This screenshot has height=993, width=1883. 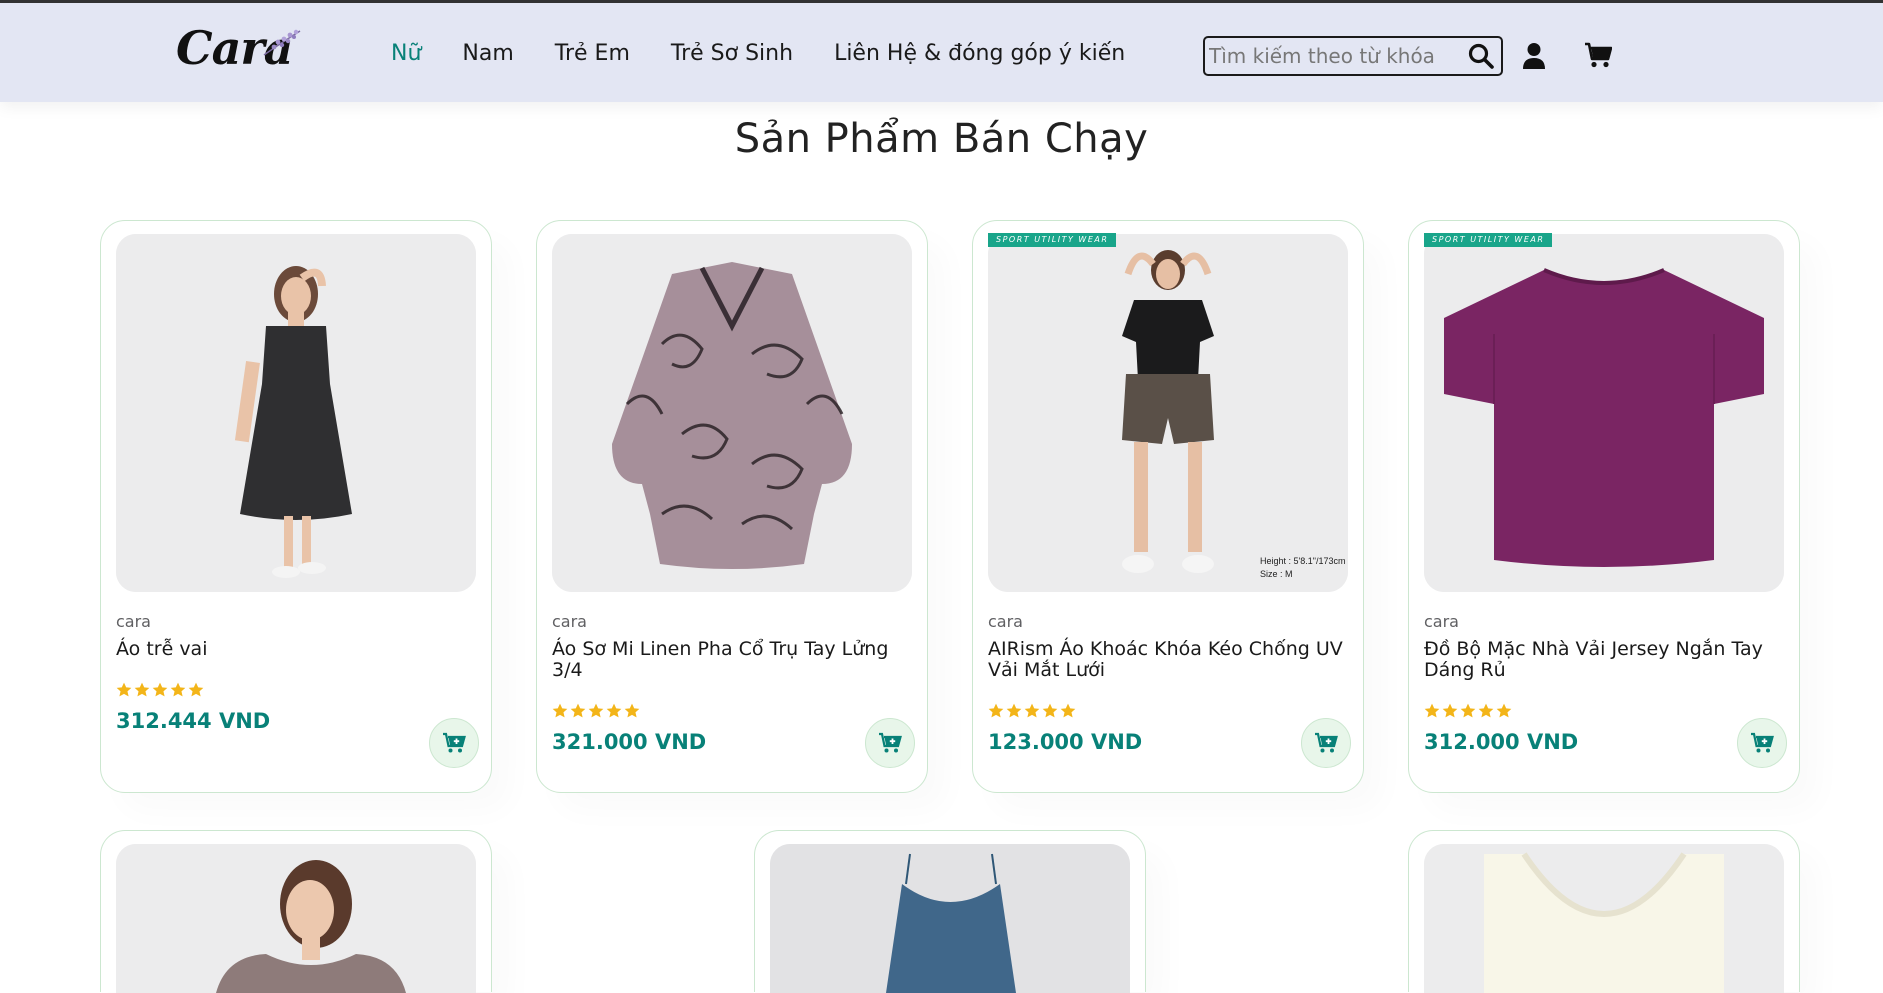 I want to click on nav-item-nu: Nữ, so click(x=406, y=54).